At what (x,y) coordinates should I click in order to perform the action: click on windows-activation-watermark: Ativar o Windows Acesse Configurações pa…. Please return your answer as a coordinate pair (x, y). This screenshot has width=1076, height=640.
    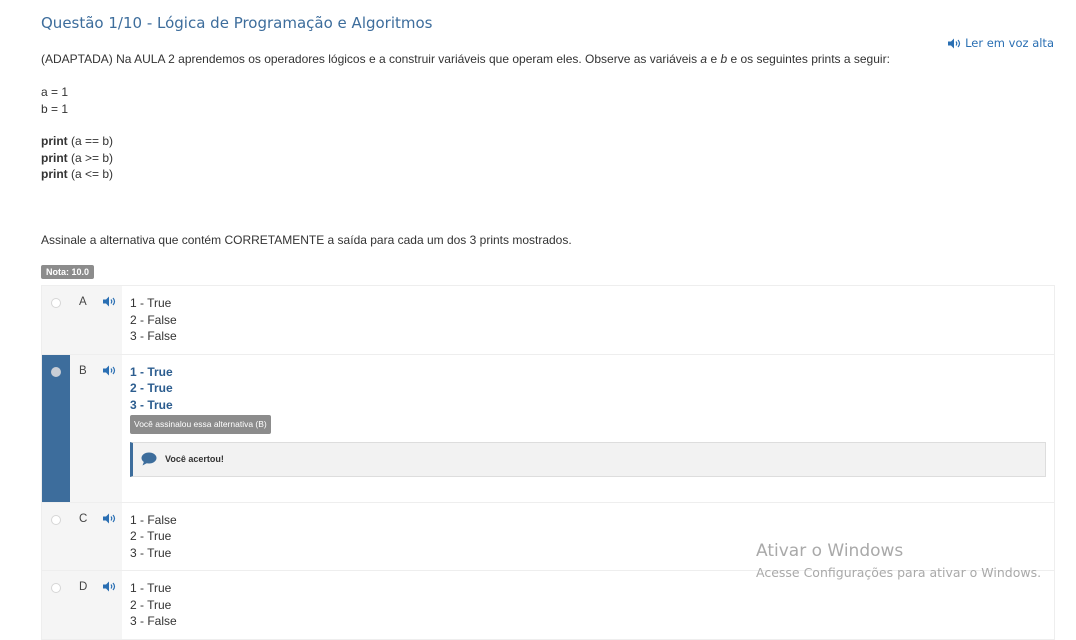
    Looking at the image, I should click on (898, 560).